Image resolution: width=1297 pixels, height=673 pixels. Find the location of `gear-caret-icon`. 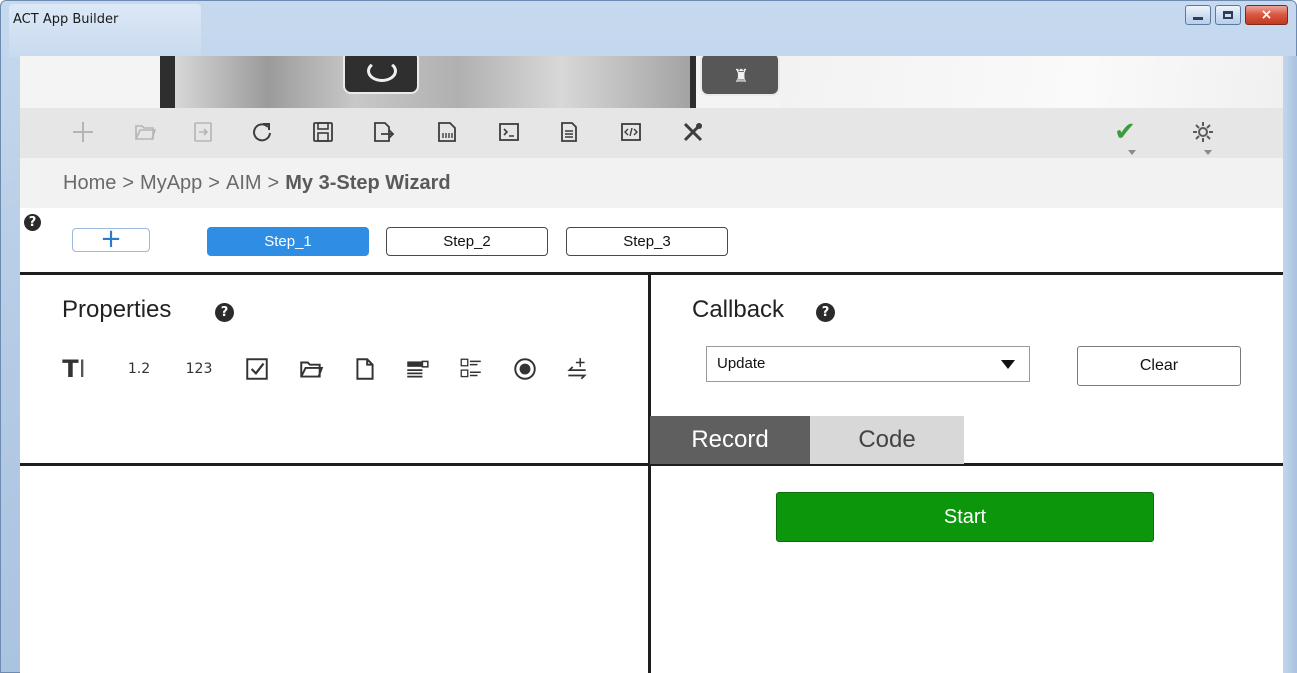

gear-caret-icon is located at coordinates (1208, 152).